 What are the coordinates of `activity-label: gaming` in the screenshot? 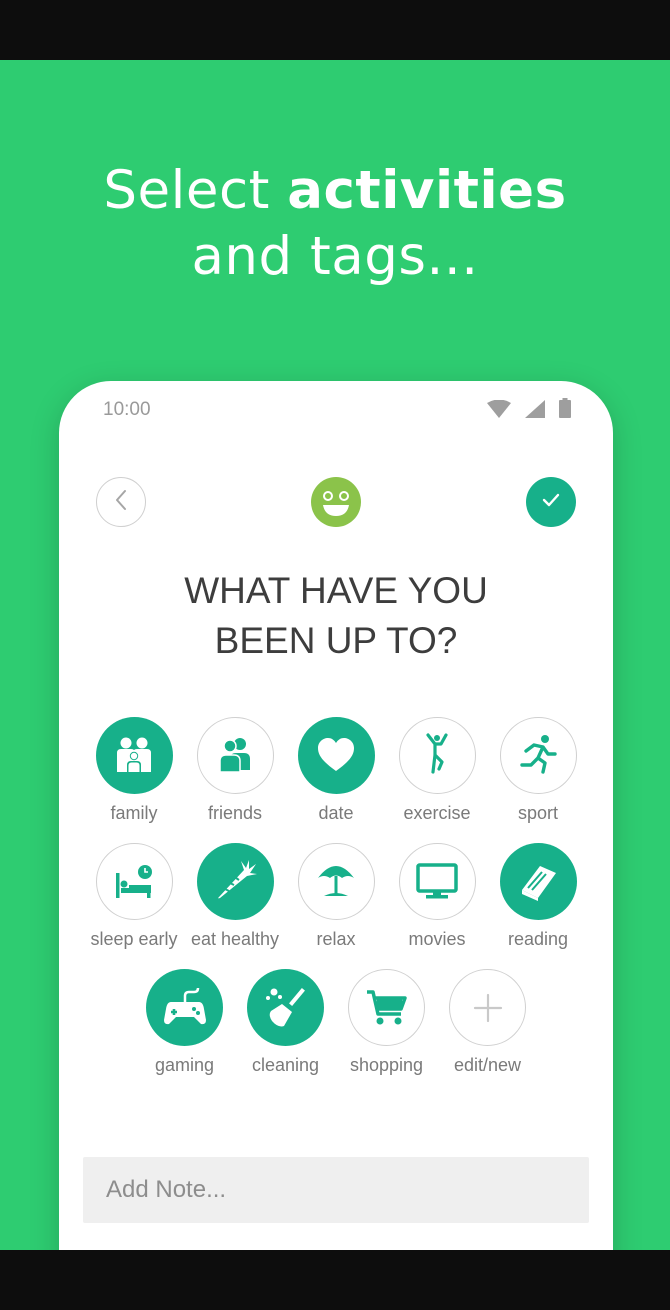 It's located at (184, 1065).